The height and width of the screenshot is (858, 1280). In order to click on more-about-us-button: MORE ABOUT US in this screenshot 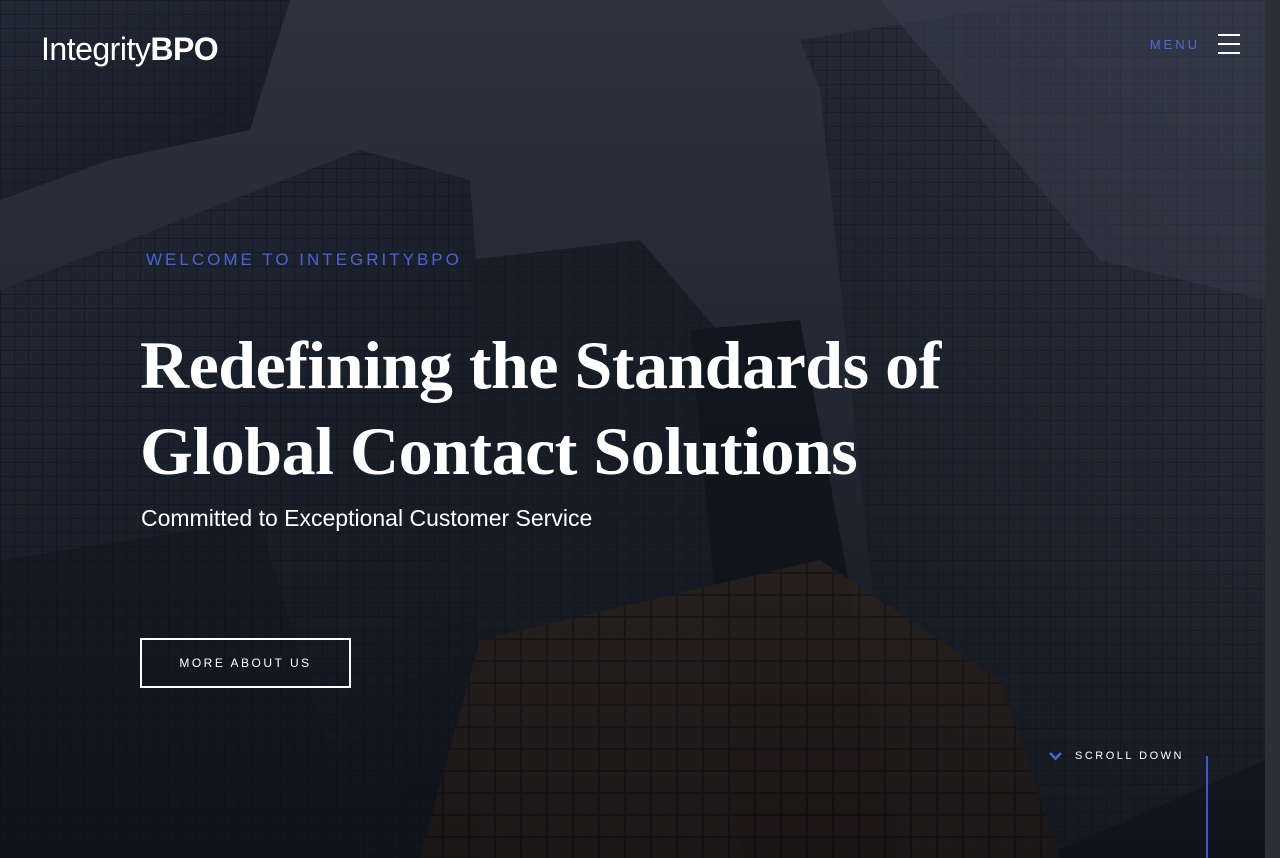, I will do `click(245, 663)`.